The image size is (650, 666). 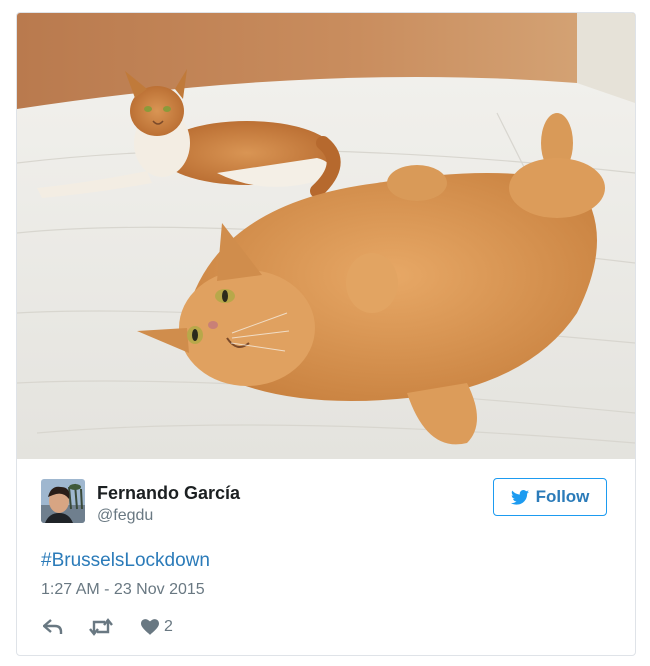 I want to click on author-name: Fernando García, so click(x=168, y=493).